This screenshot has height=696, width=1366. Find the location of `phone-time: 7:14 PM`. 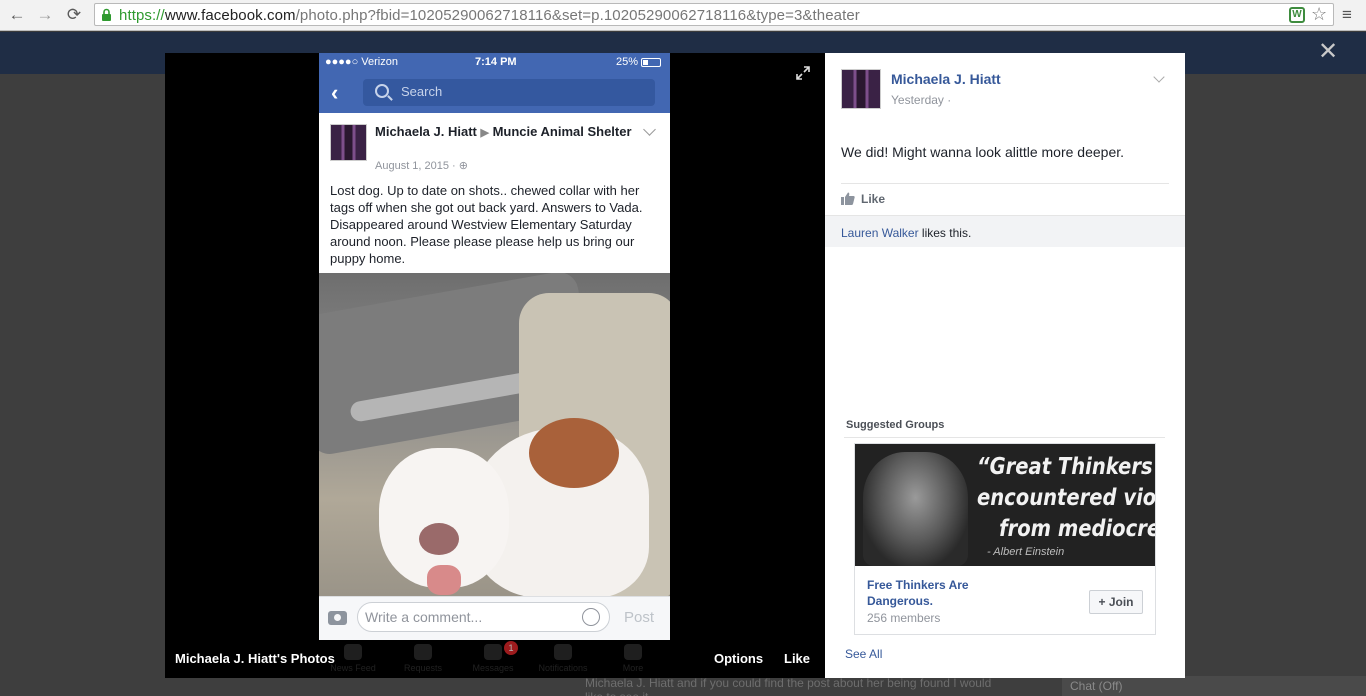

phone-time: 7:14 PM is located at coordinates (496, 62).